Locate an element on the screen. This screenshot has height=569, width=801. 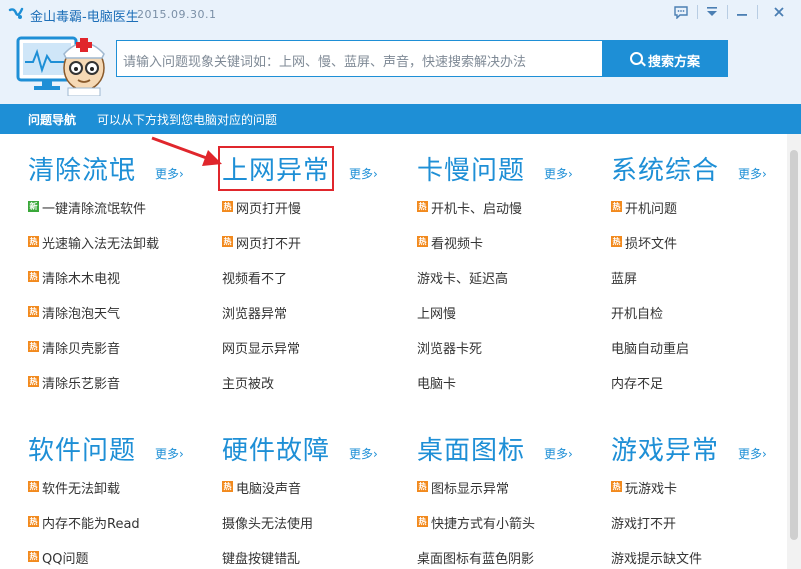
scrollbar is located at coordinates (794, 351).